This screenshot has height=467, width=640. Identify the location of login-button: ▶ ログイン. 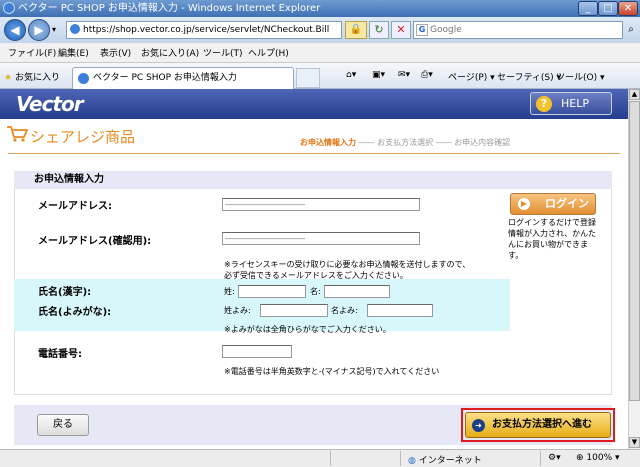
(553, 204).